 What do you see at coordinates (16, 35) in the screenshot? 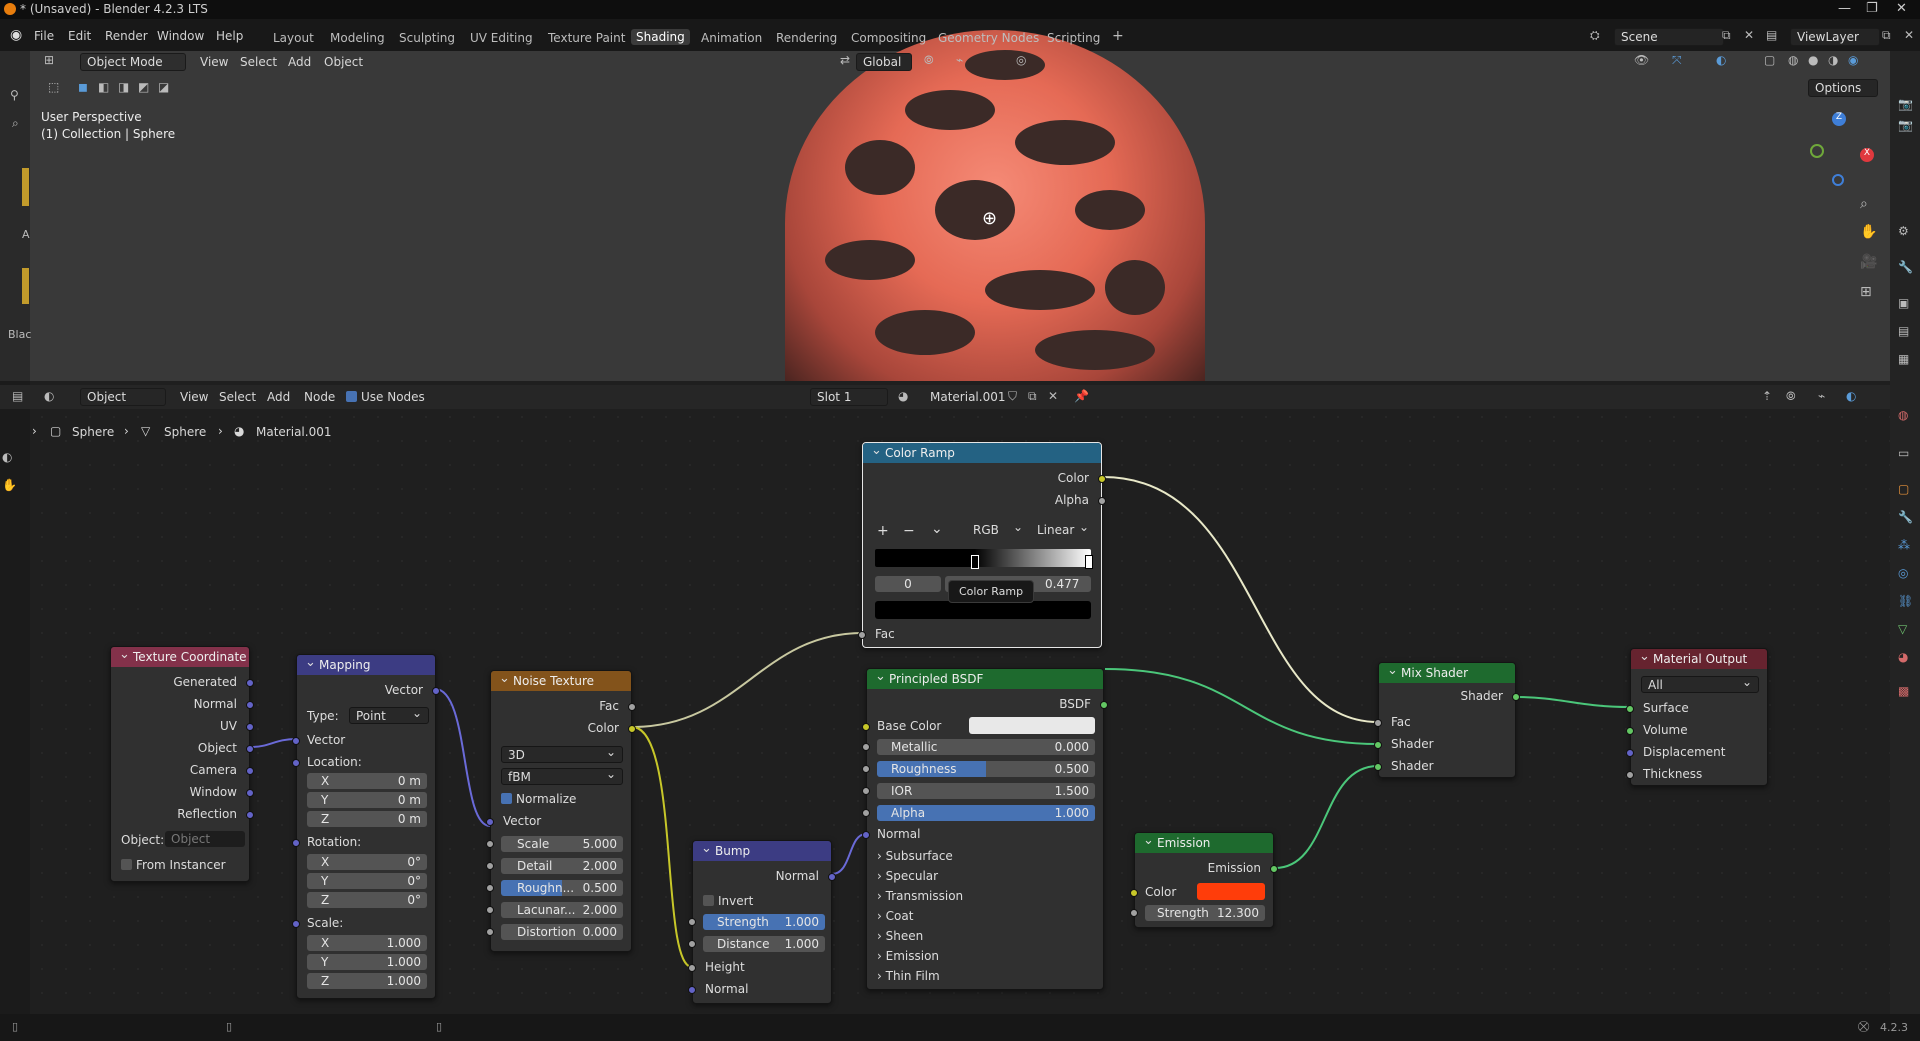
I see `blender-menu-icon: ◉` at bounding box center [16, 35].